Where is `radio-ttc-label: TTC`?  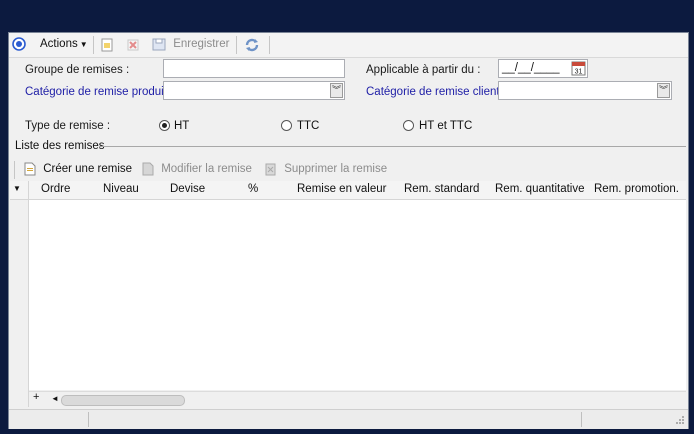 radio-ttc-label: TTC is located at coordinates (308, 126).